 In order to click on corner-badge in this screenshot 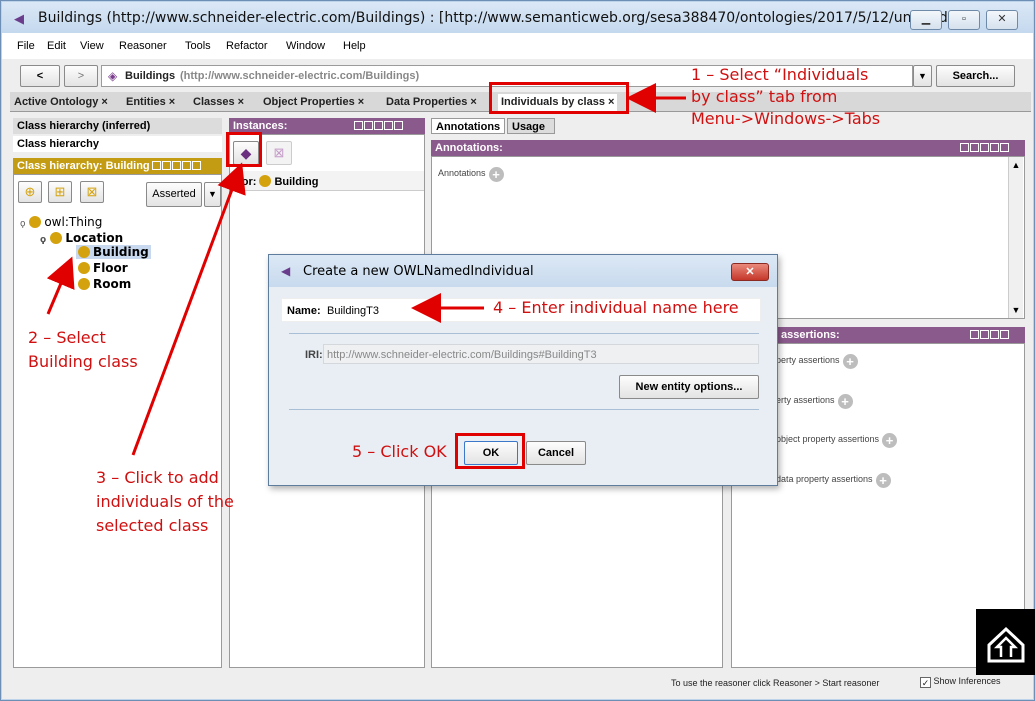, I will do `click(1005, 642)`.